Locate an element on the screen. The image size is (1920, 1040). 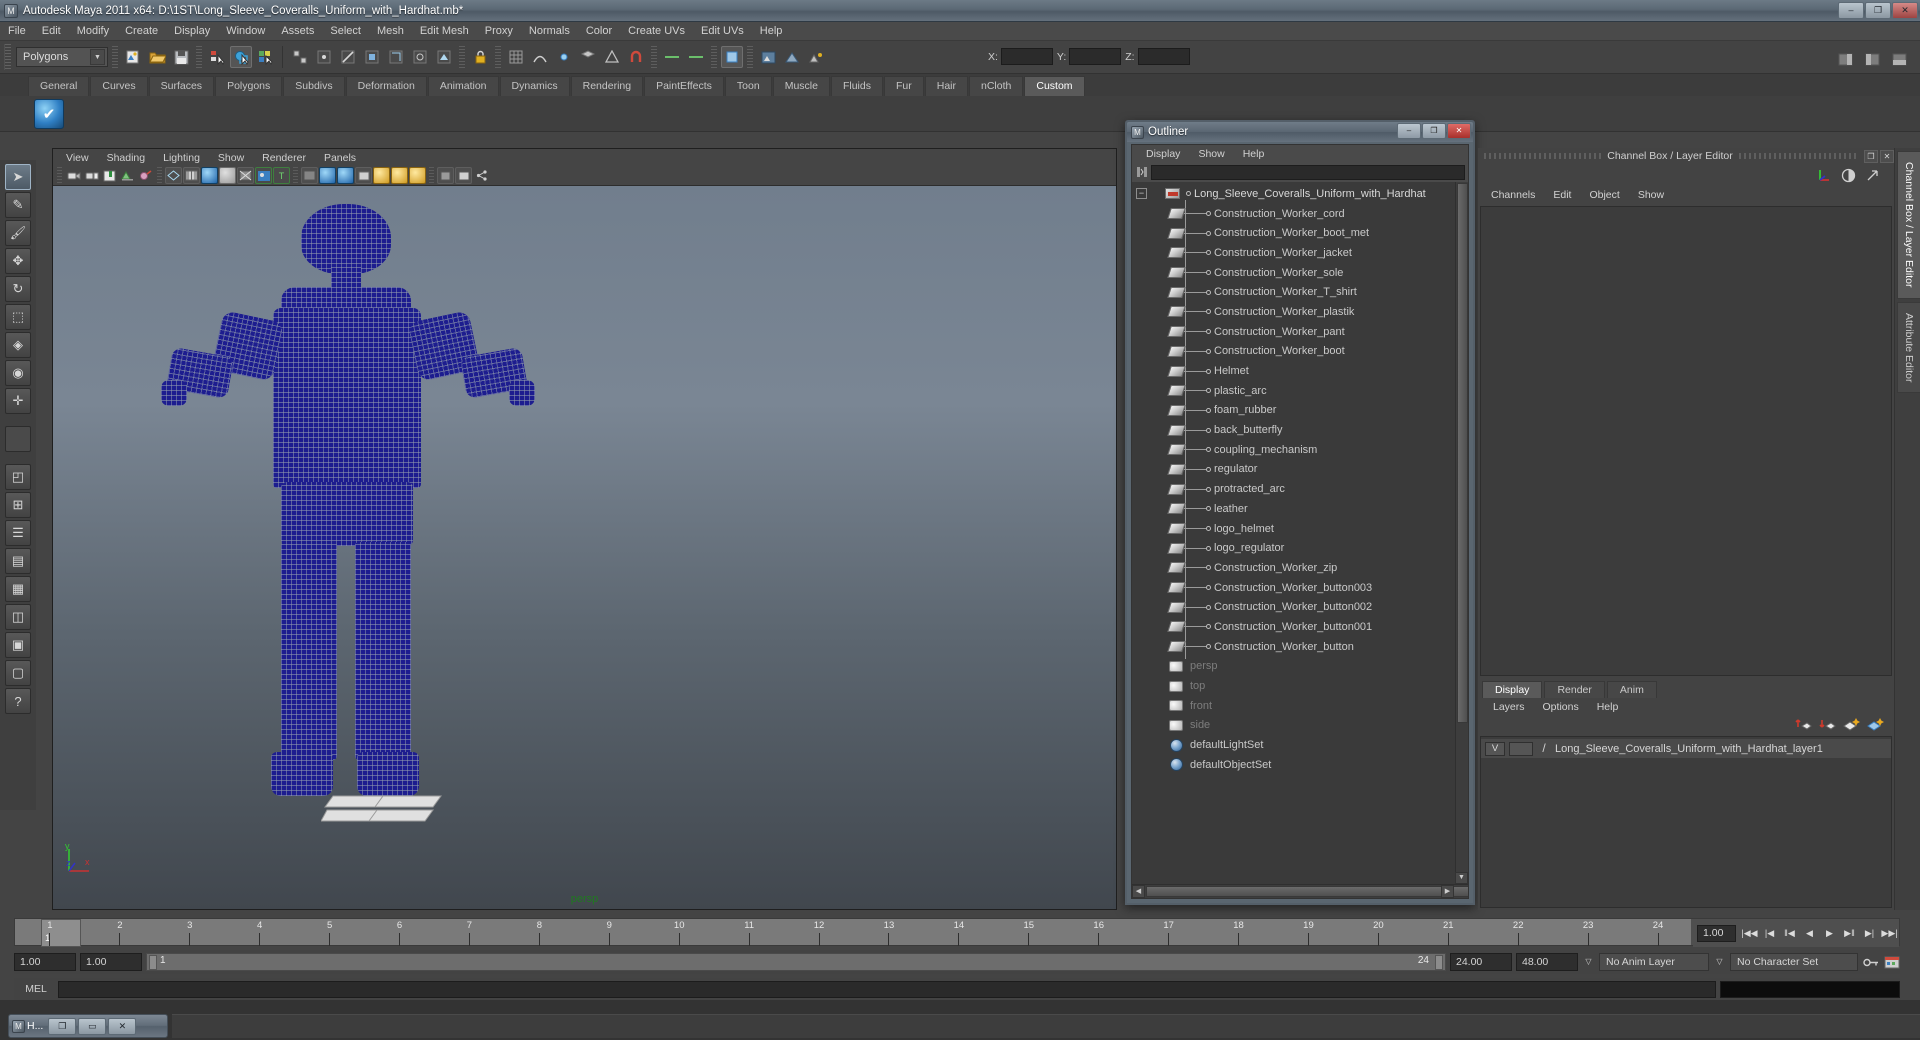
step-back-key-icon: ‖◀ is located at coordinates (1789, 933).